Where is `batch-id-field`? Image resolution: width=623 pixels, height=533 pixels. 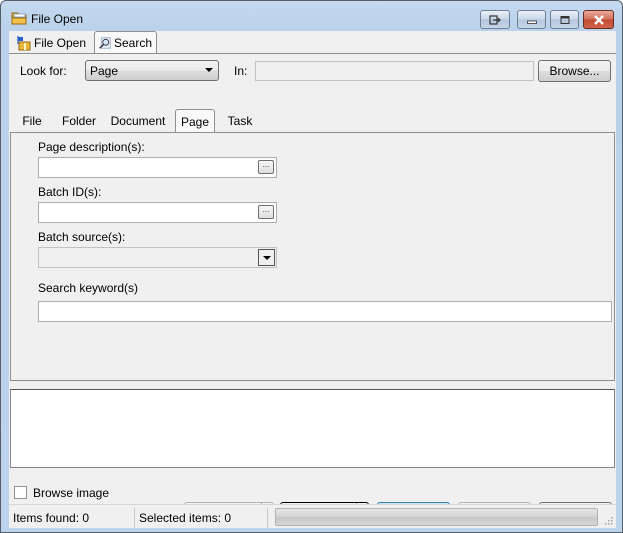
batch-id-field is located at coordinates (157, 212).